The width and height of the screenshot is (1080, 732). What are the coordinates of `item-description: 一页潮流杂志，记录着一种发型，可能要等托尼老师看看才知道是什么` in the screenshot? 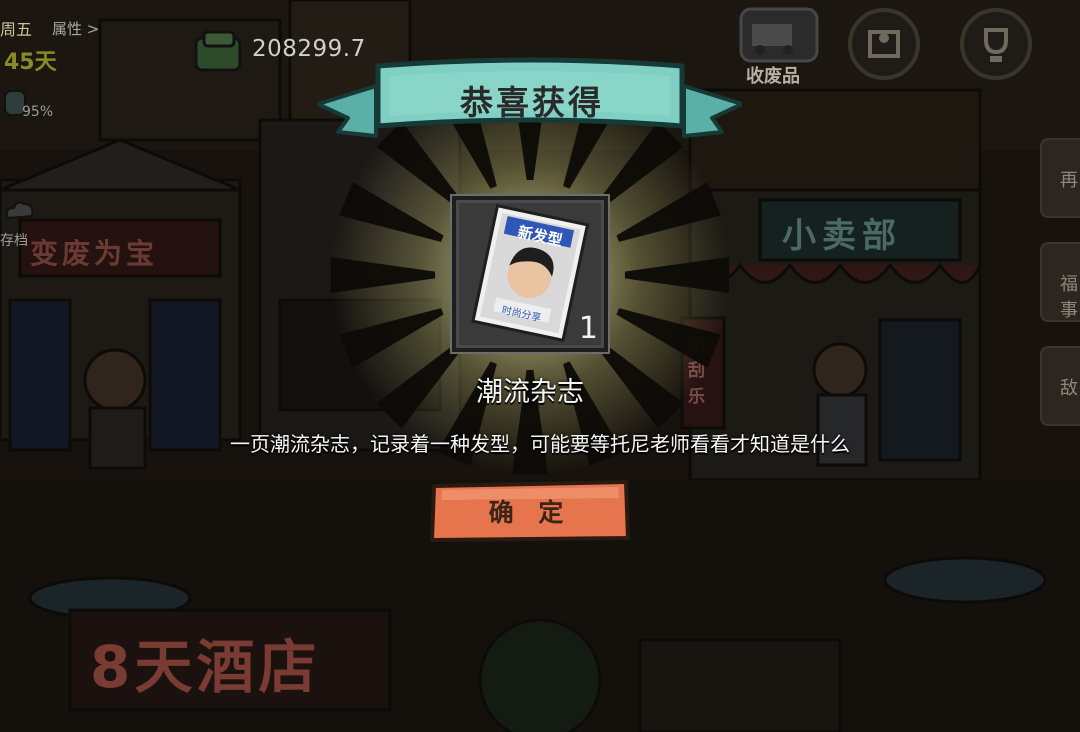 It's located at (540, 444).